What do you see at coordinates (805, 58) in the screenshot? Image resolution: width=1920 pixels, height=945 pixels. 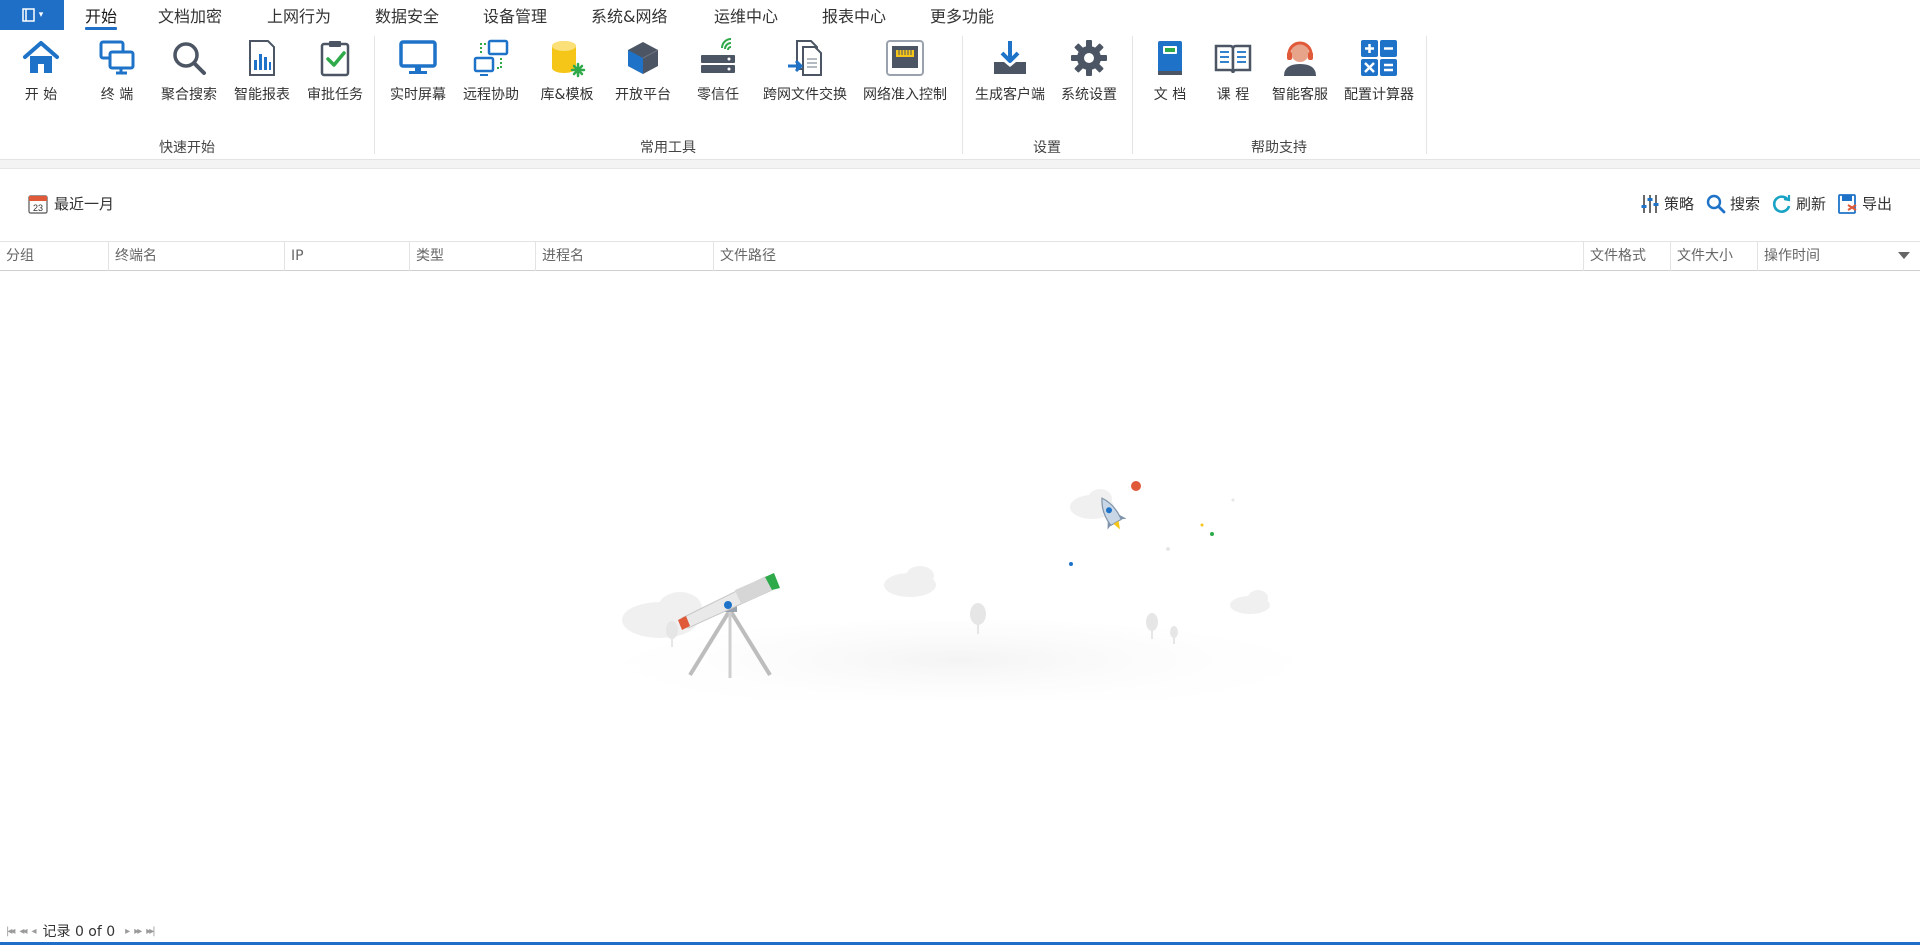 I see `file-exchange-icon` at bounding box center [805, 58].